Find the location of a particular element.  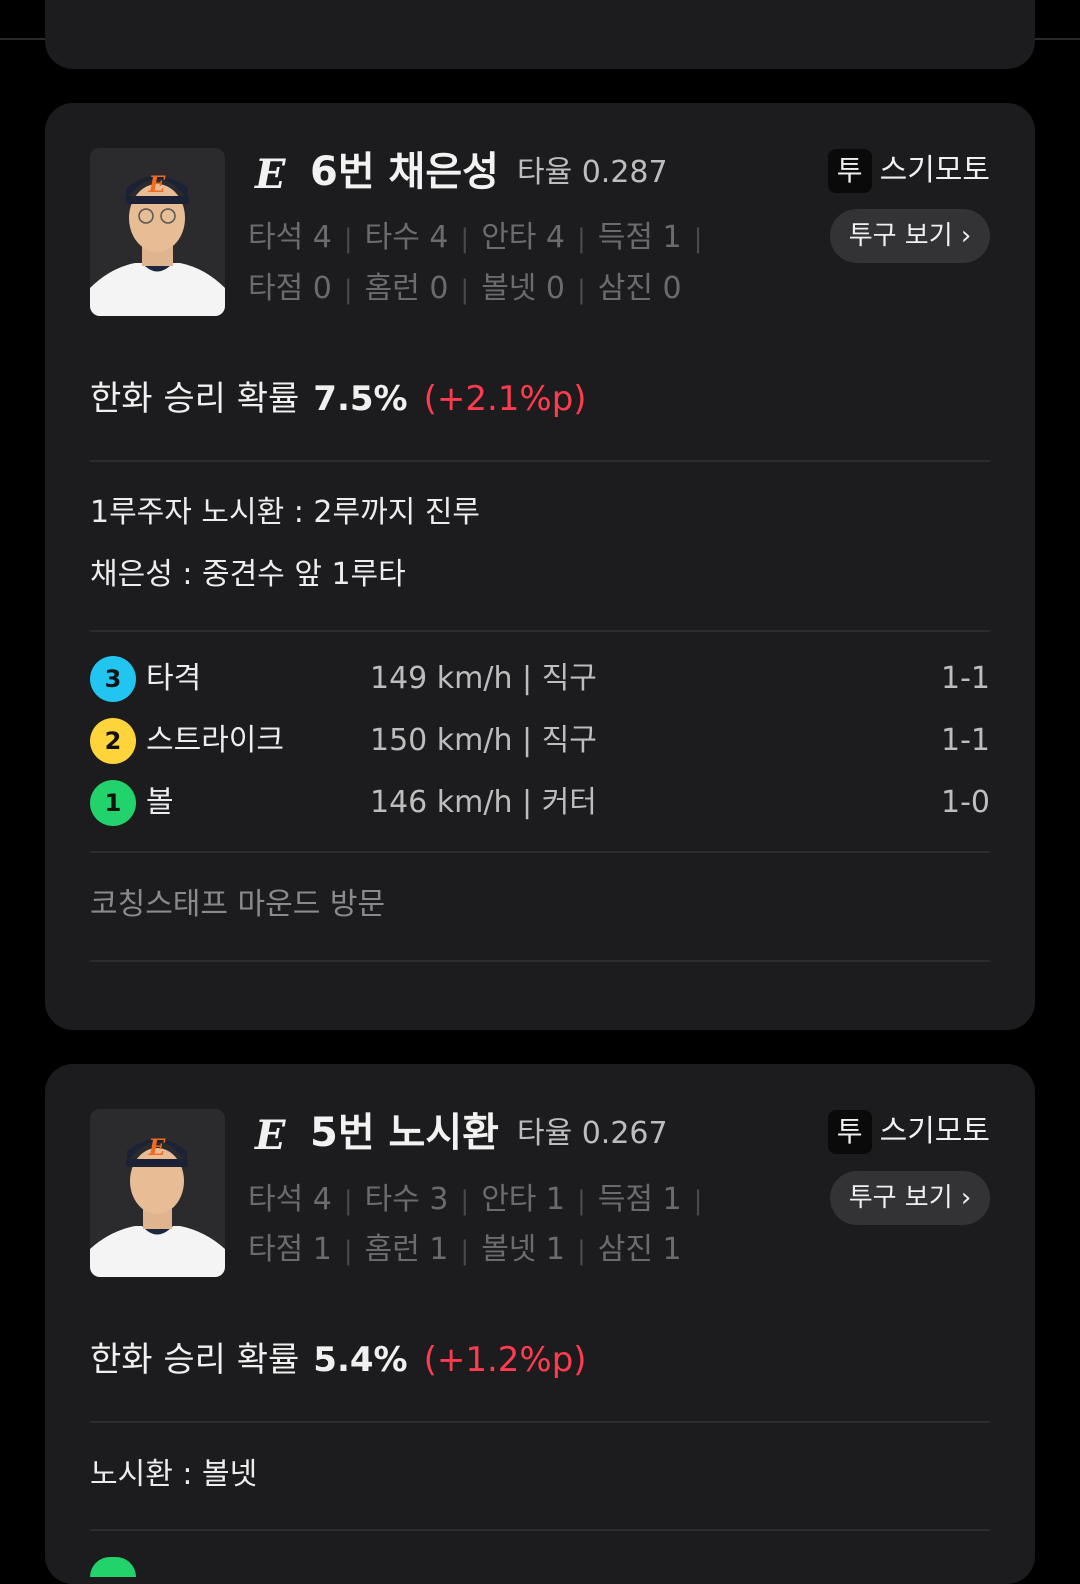

win-pct: 7.5% is located at coordinates (360, 399).